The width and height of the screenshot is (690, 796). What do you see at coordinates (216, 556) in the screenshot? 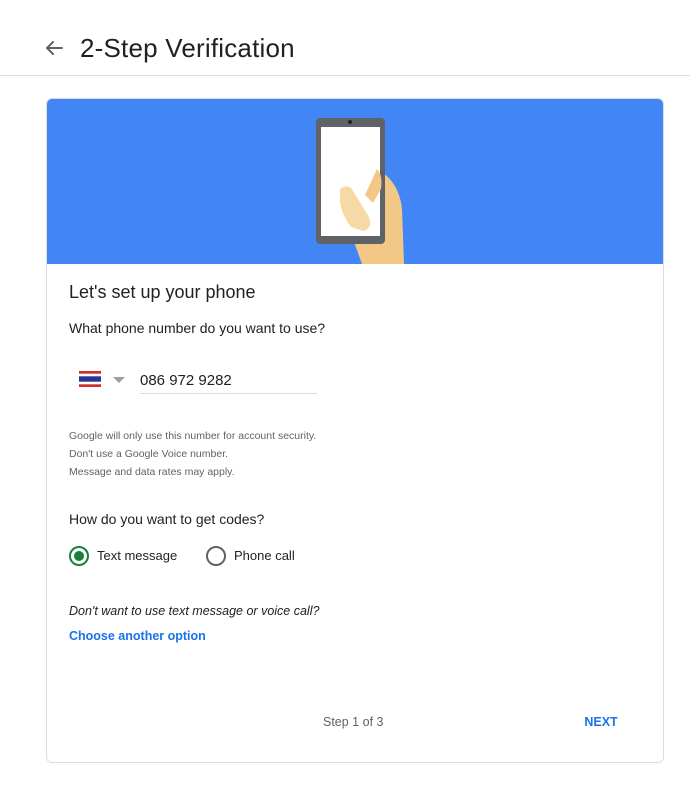
I see `radio-unchecked-icon` at bounding box center [216, 556].